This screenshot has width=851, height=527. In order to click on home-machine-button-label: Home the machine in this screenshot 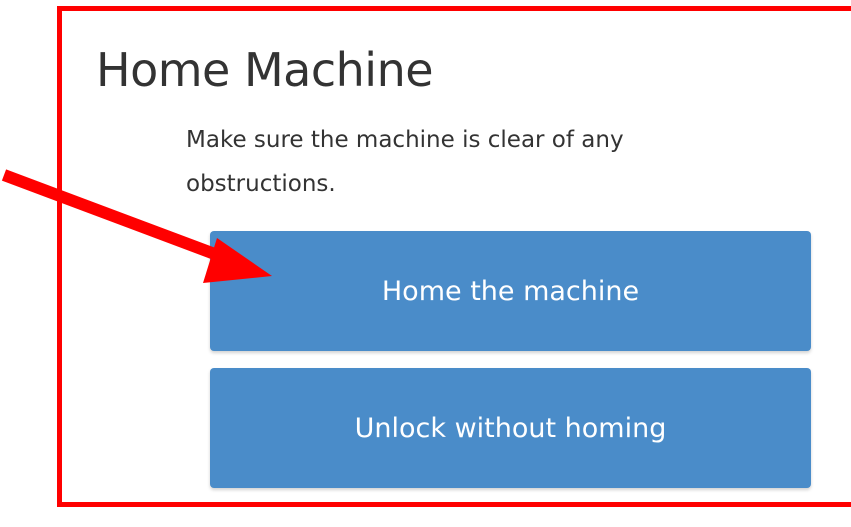, I will do `click(510, 291)`.